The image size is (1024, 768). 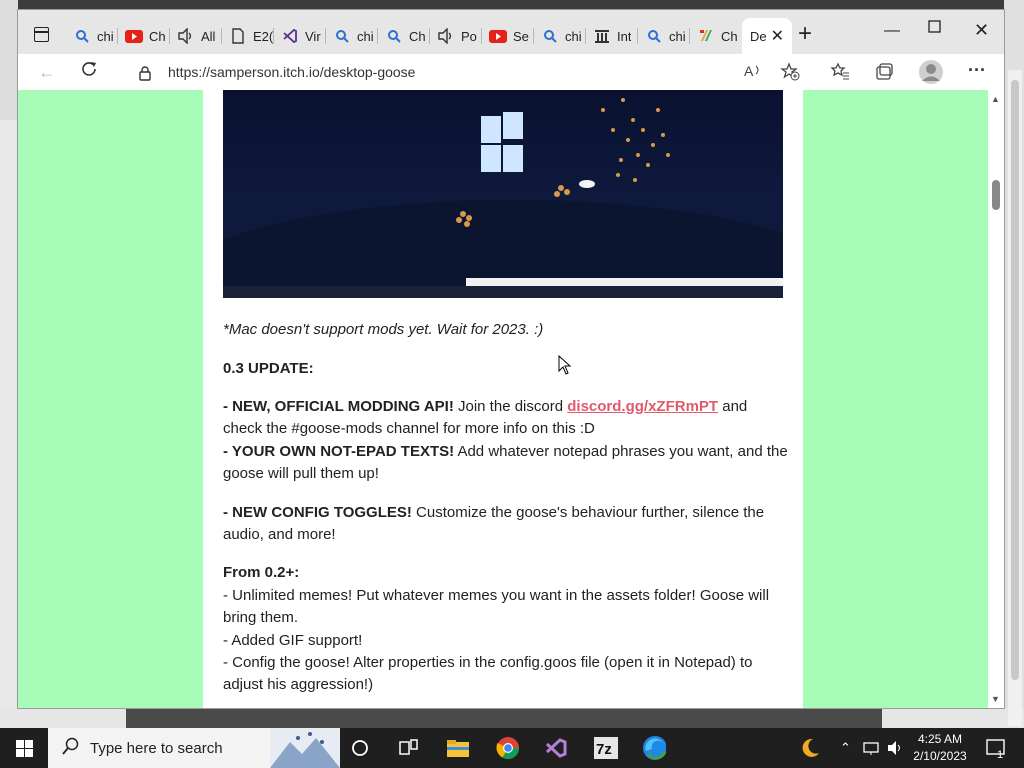 I want to click on favorites-icon, so click(x=840, y=74).